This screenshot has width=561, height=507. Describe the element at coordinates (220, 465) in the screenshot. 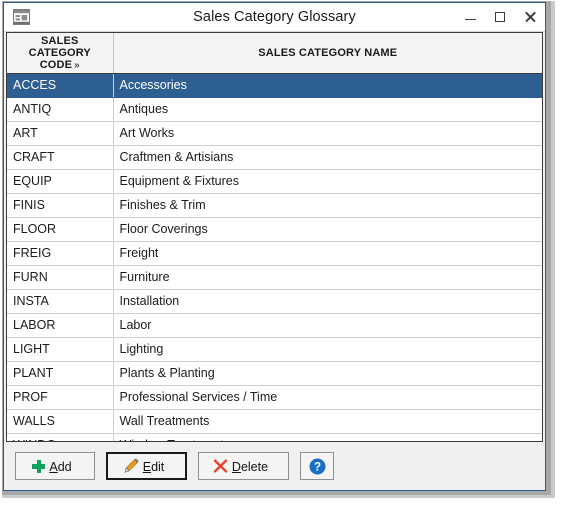

I see `x-icon` at that location.